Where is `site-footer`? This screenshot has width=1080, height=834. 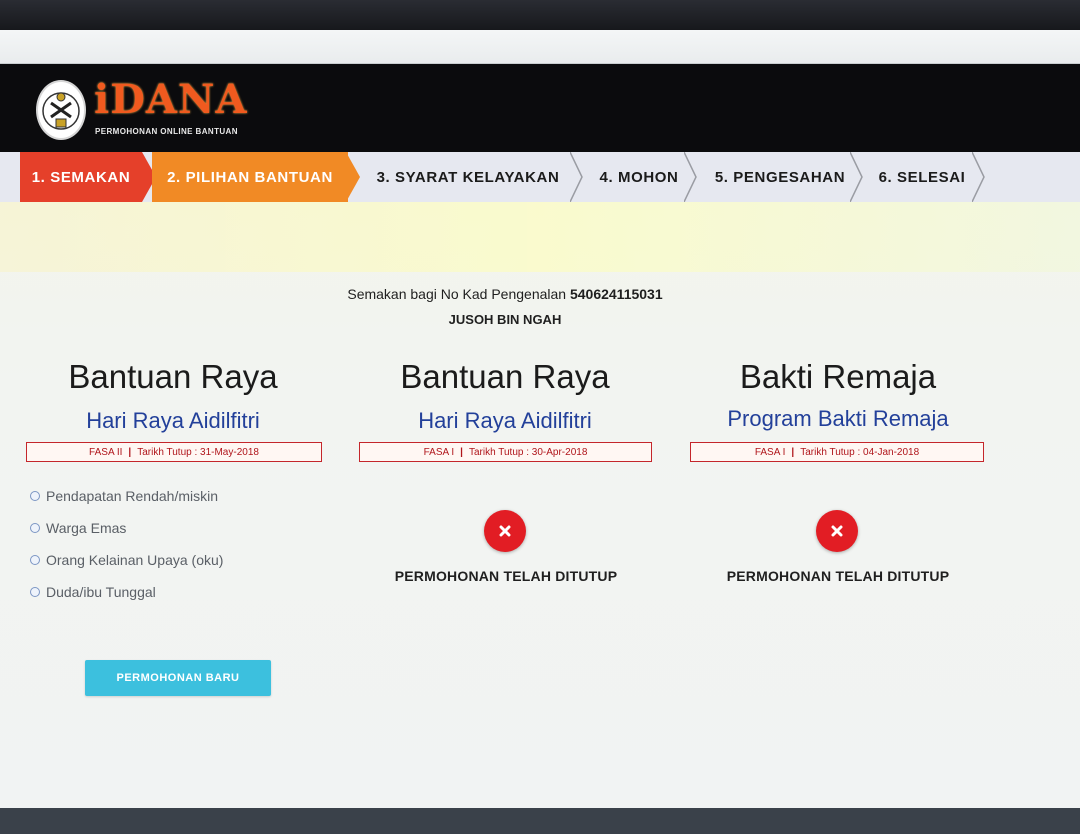 site-footer is located at coordinates (540, 821).